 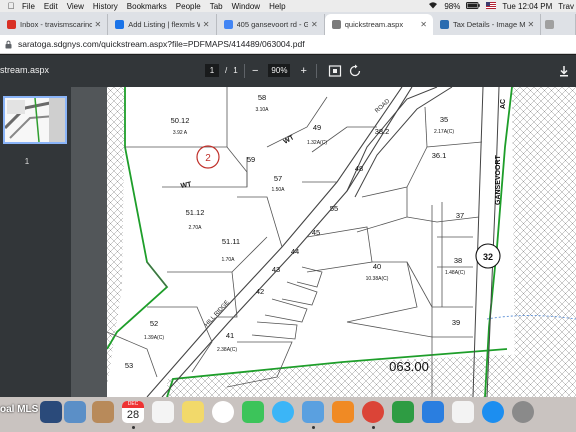 I want to click on hatched-area-southwest, so click(x=255, y=379).